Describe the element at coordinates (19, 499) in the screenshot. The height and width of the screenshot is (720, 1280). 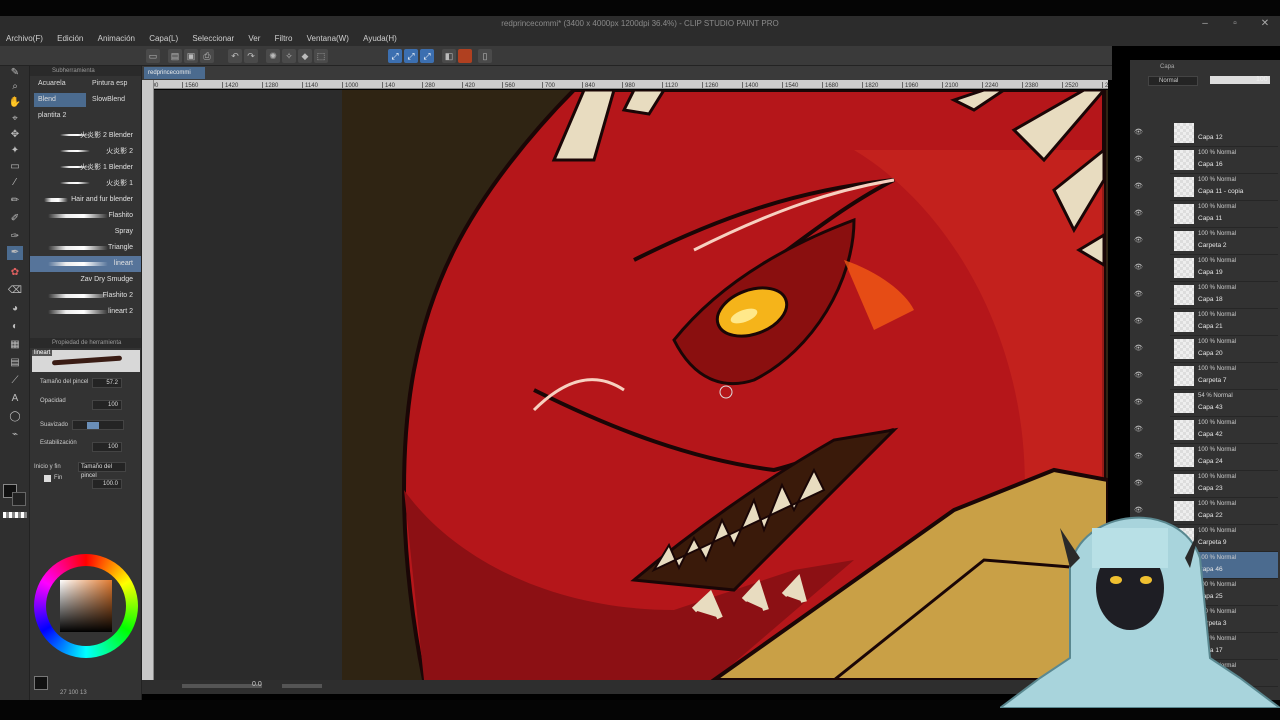
I see `sub-color-swatch` at that location.